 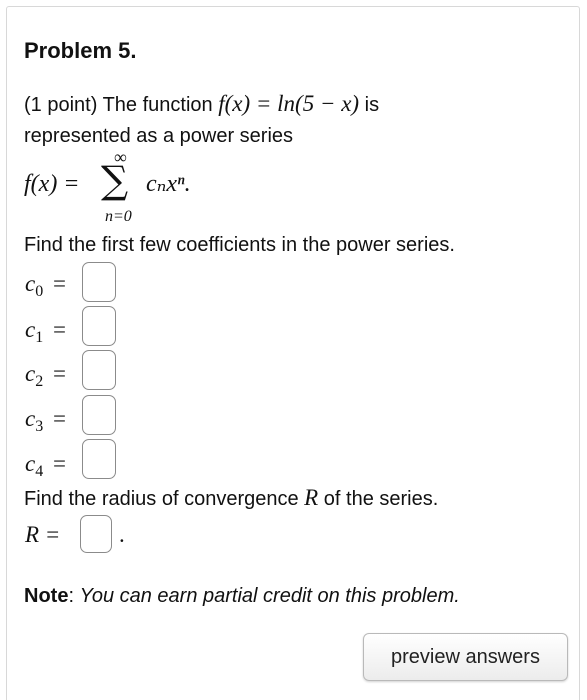 I want to click on radius-label: R =, so click(x=43, y=534).